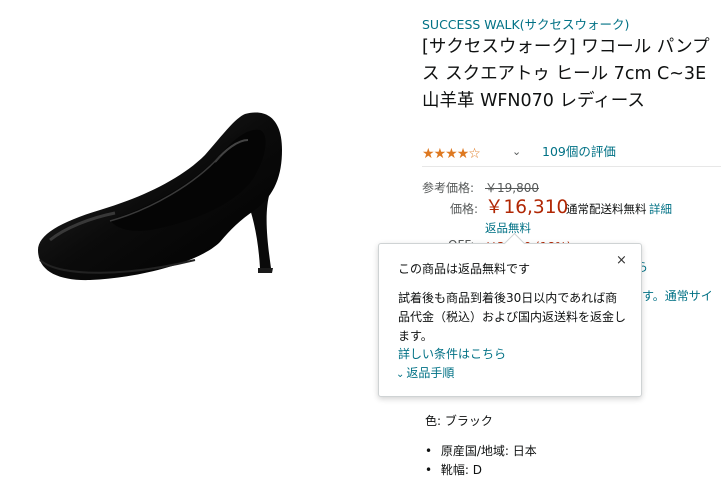 Image resolution: width=721 pixels, height=480 pixels. Describe the element at coordinates (571, 166) in the screenshot. I see `divider` at that location.